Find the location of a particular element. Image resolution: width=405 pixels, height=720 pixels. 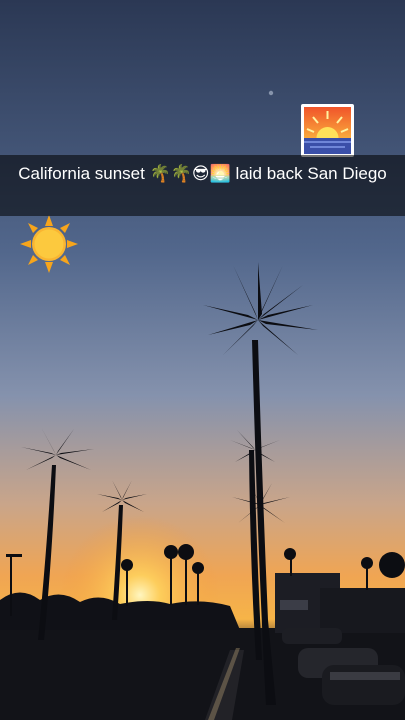

sun-emoji-icon is located at coordinates (49, 244).